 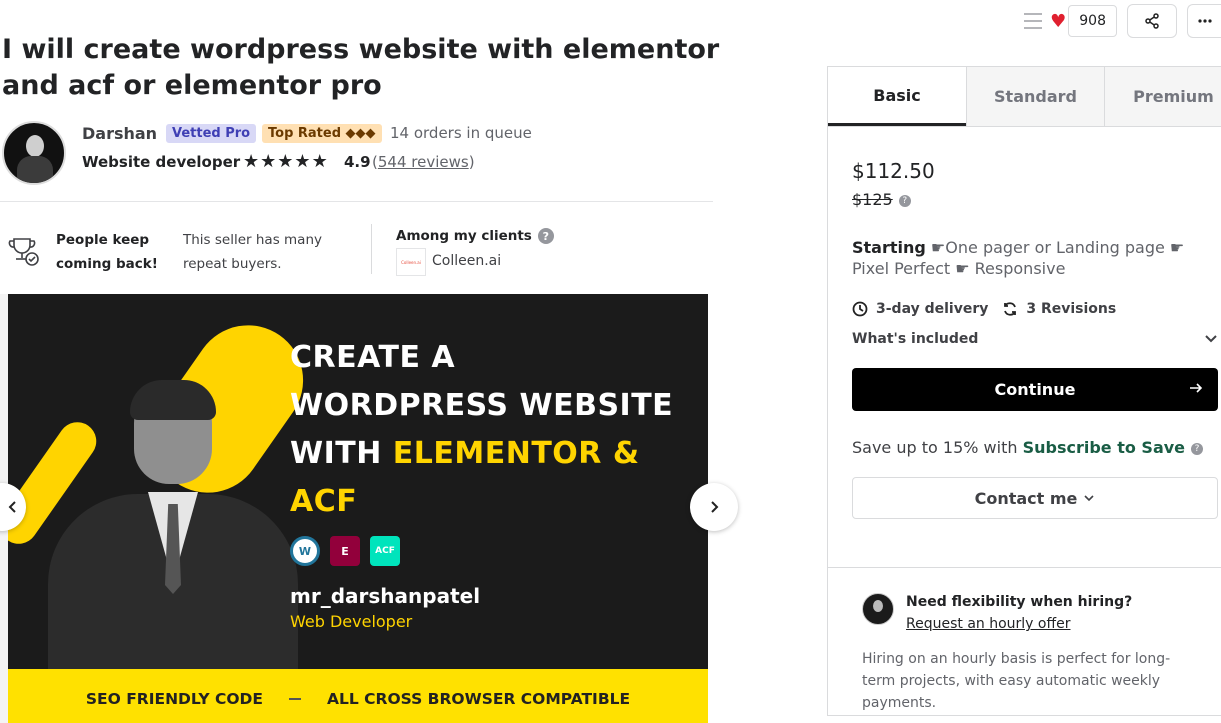 What do you see at coordinates (1122, 21) in the screenshot?
I see `gig-actions: ♥ 908` at bounding box center [1122, 21].